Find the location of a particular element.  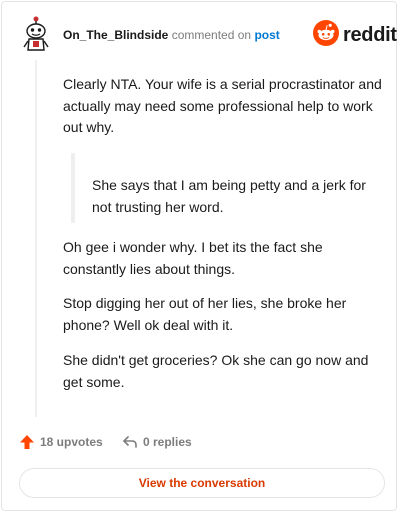

upvote-button: 18 upvotes is located at coordinates (61, 442).